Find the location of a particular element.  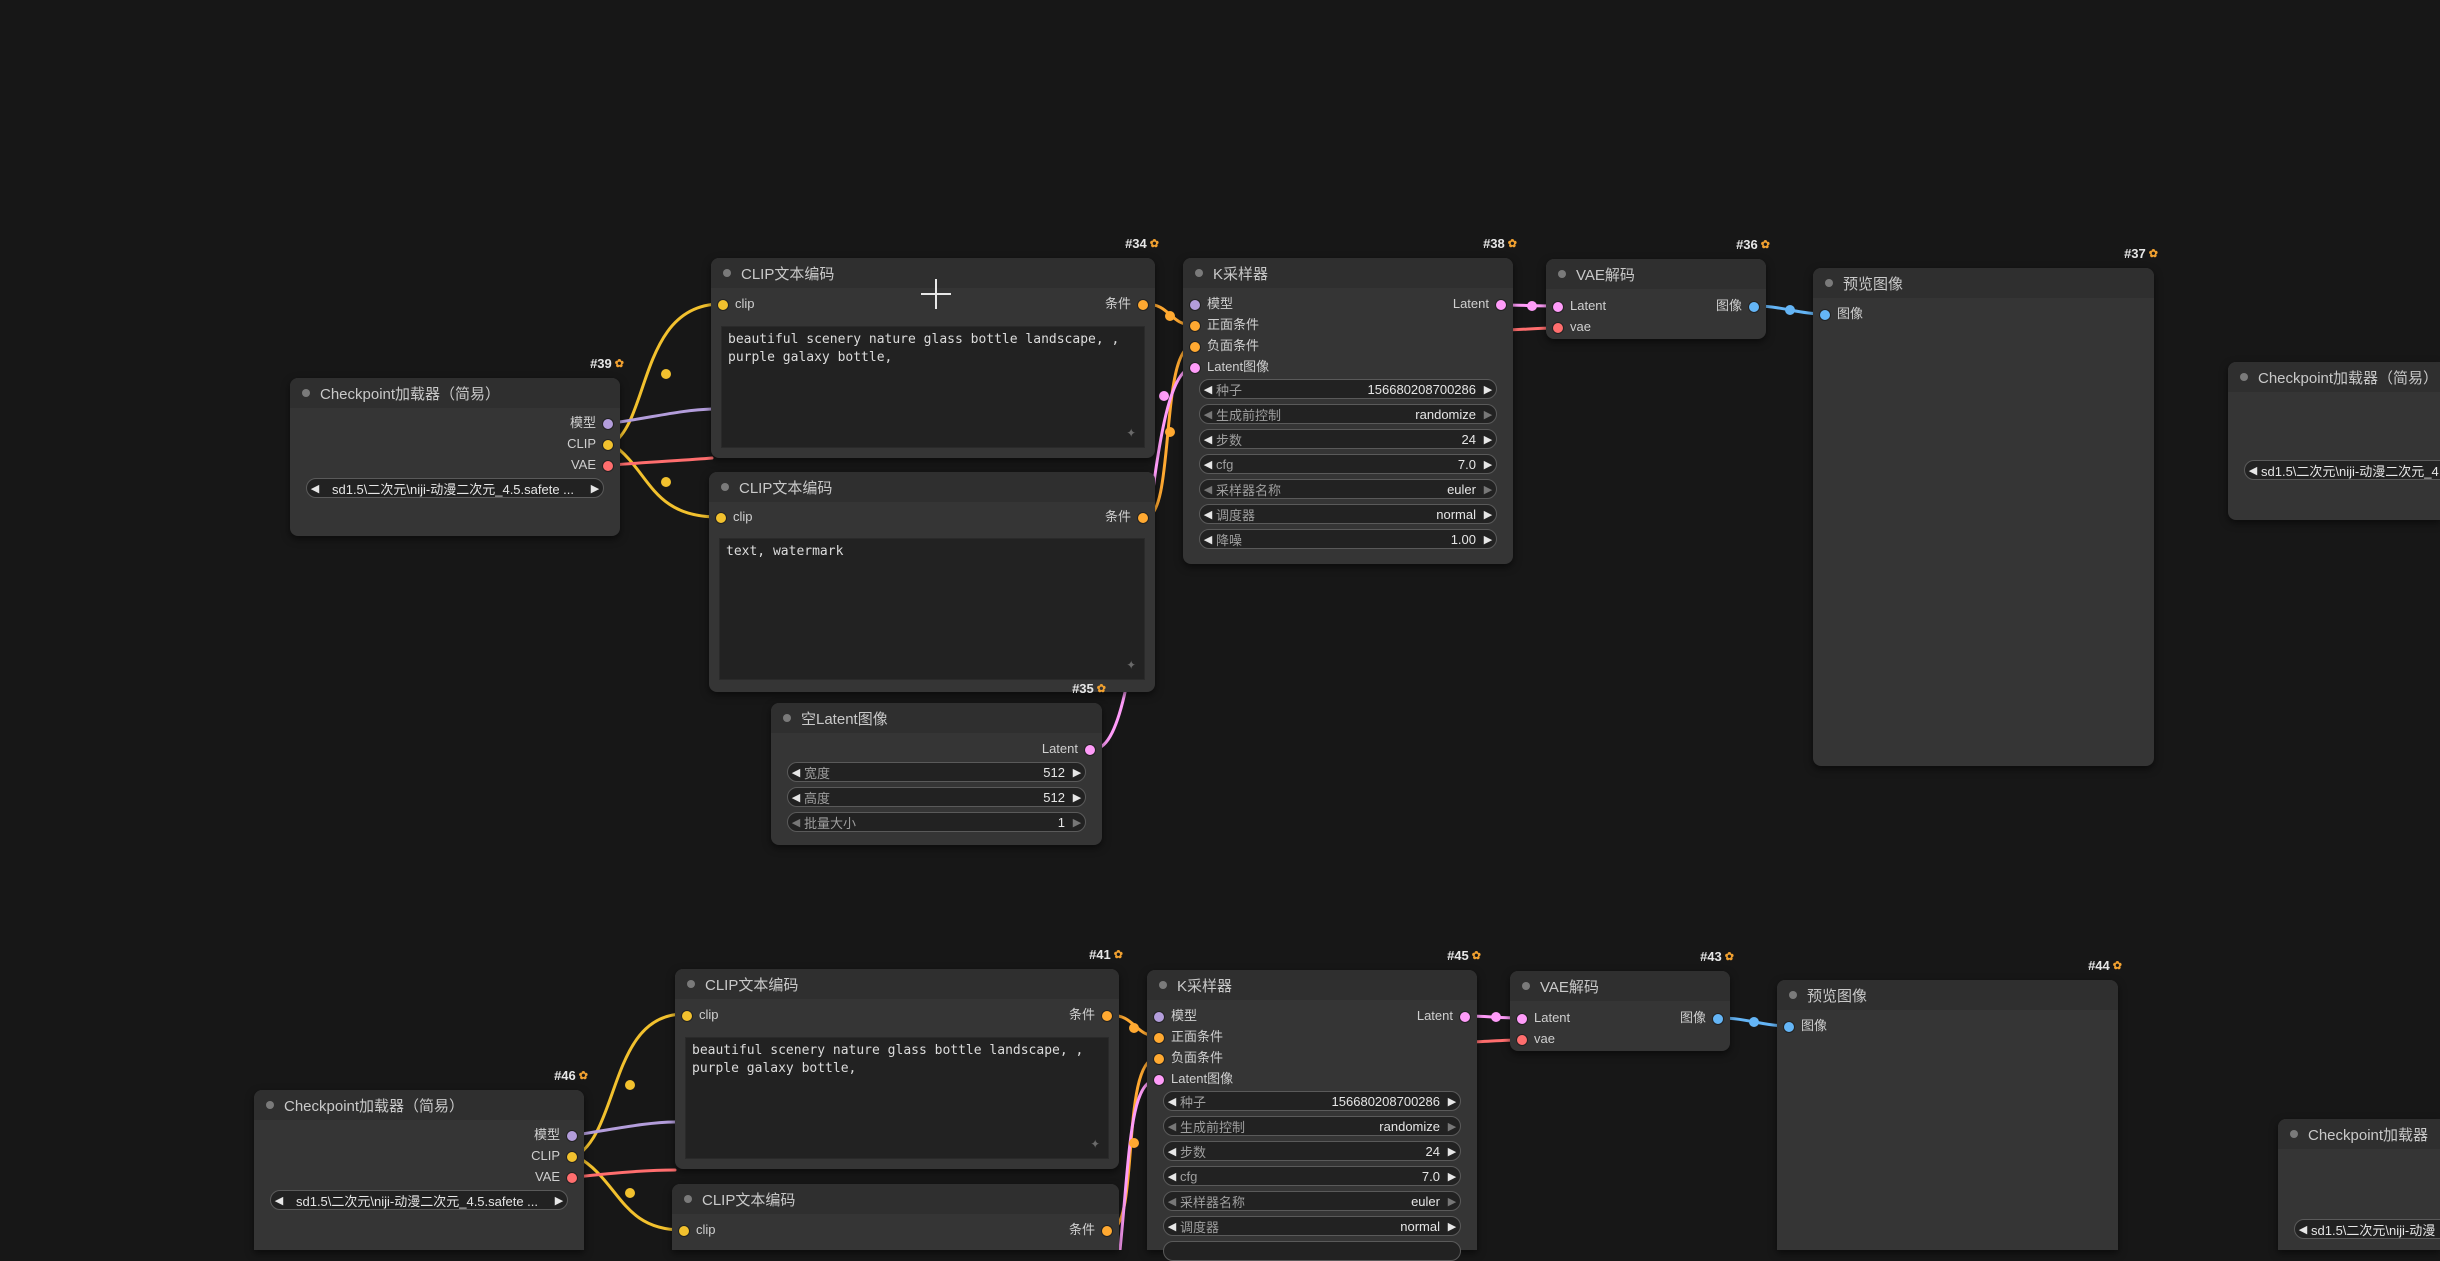

steps-widget: ◀ 步数 24 ▶ is located at coordinates (1312, 1151).